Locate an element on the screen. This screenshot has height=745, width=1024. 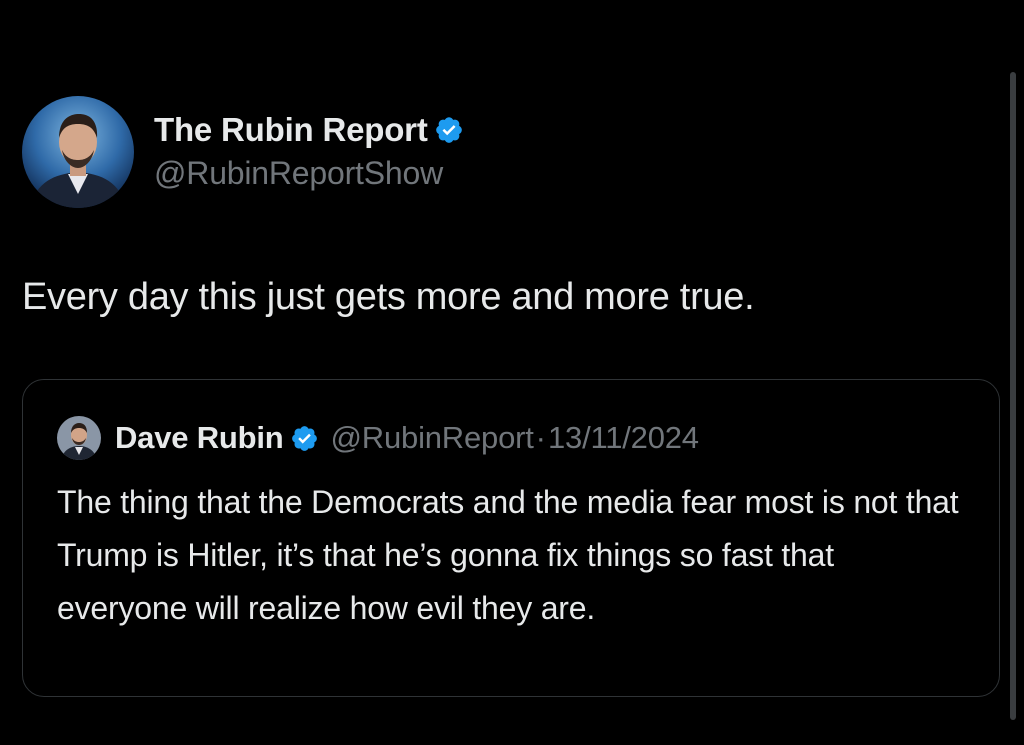
quoted-author-avatar is located at coordinates (79, 438).